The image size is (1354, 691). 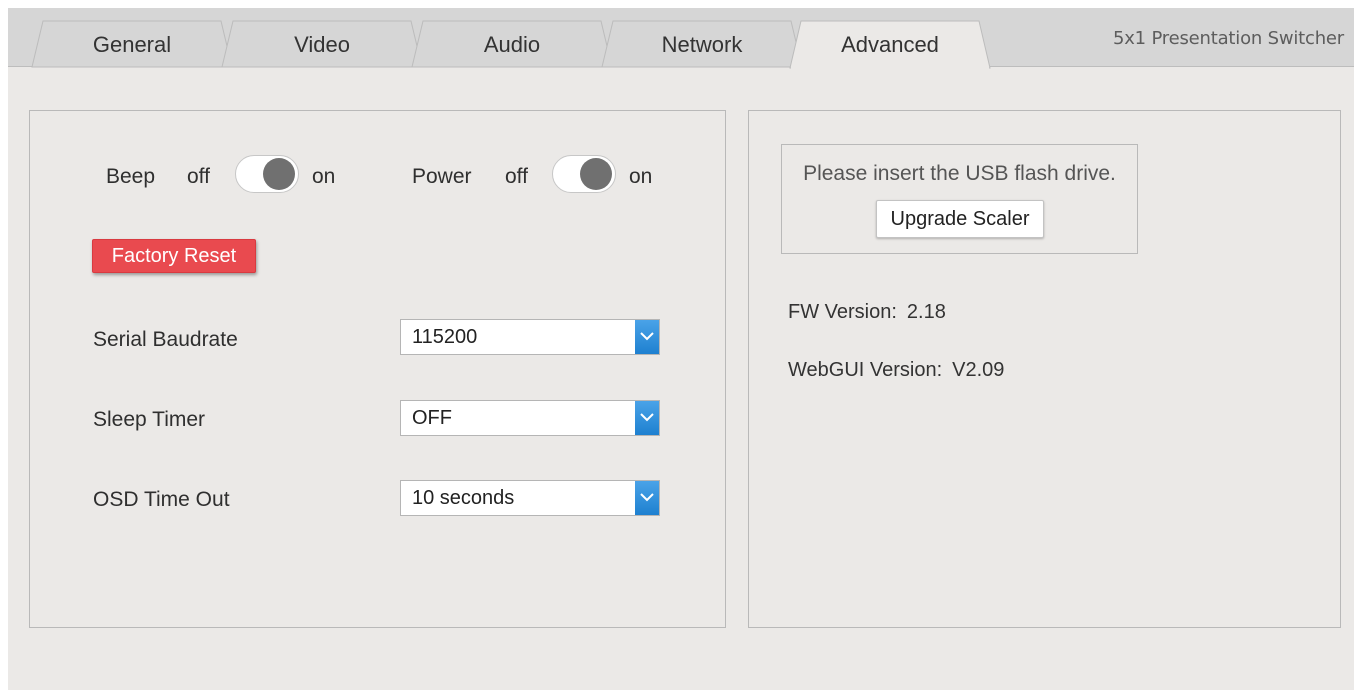 I want to click on tab-network: Network, so click(x=702, y=44).